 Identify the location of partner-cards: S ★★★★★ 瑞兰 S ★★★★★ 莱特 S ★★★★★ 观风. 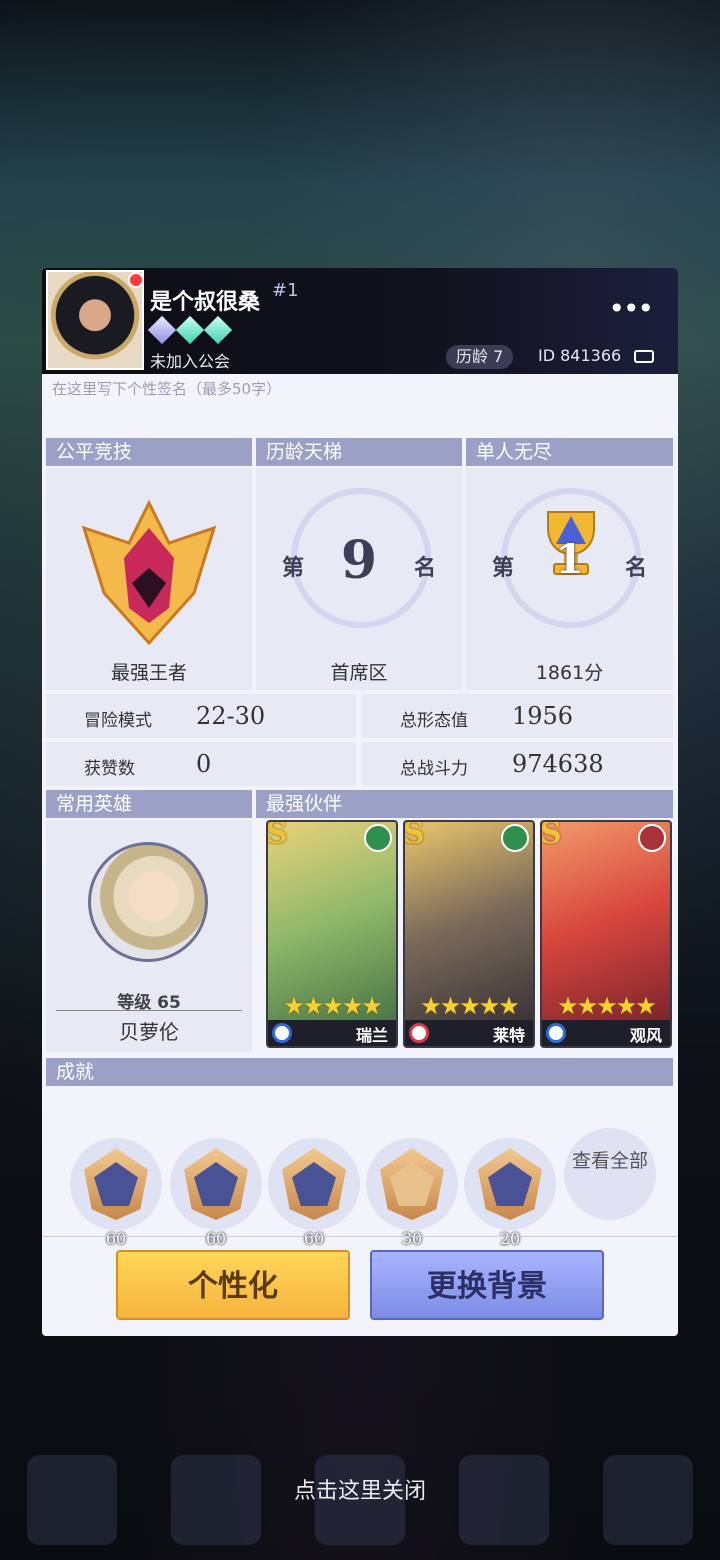
(464, 916).